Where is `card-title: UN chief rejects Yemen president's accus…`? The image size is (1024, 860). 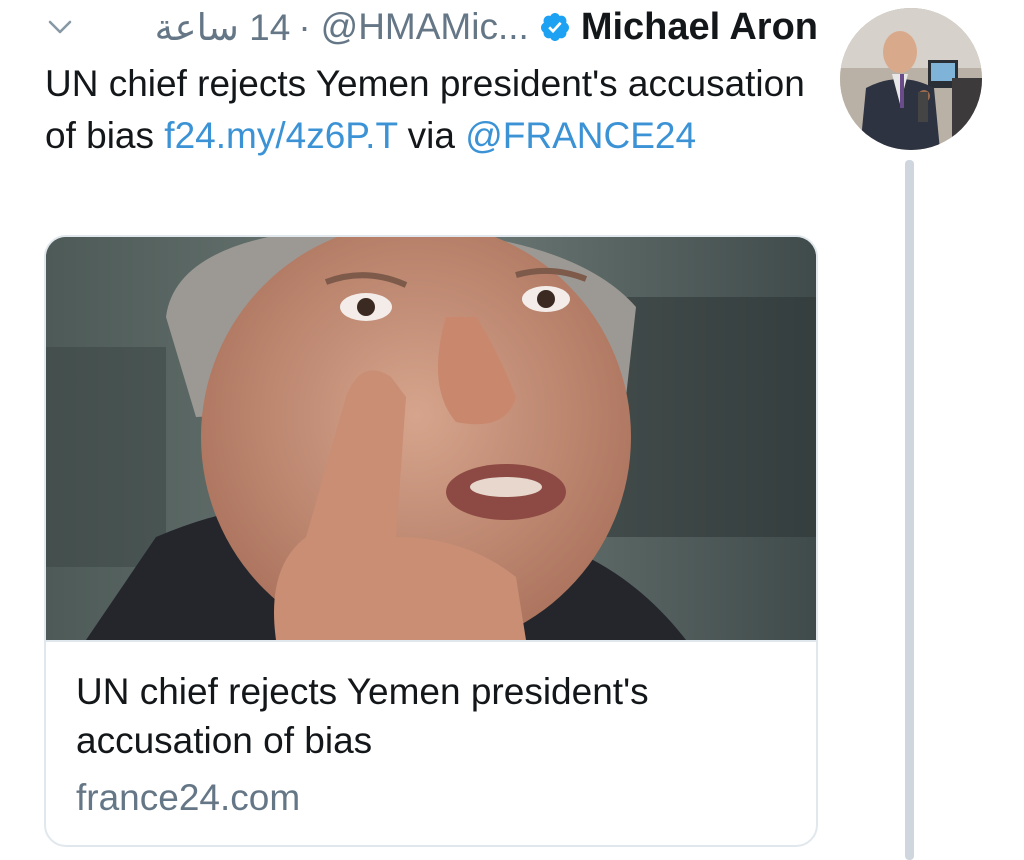 card-title: UN chief rejects Yemen president's accus… is located at coordinates (426, 716).